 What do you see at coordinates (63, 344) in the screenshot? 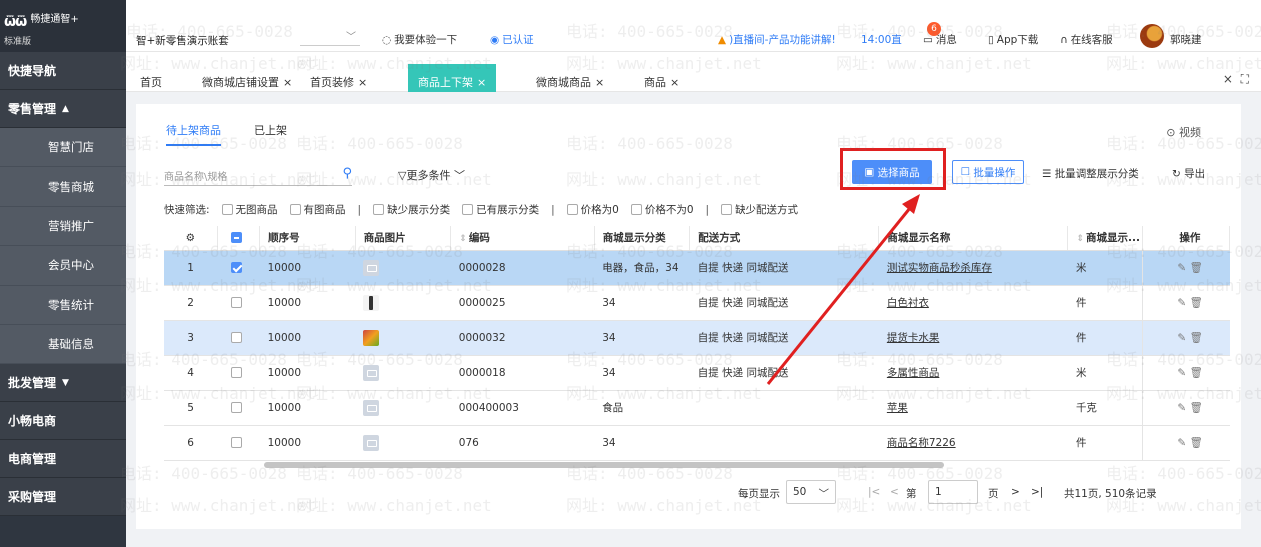
I see `sidebar-item: 基础信息` at bounding box center [63, 344].